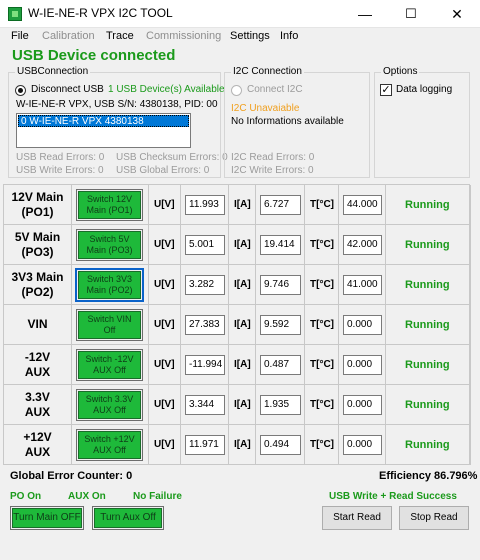  Describe the element at coordinates (273, 157) in the screenshot. I see `i2c-read-errors: I2C Read Errors: 0` at that location.